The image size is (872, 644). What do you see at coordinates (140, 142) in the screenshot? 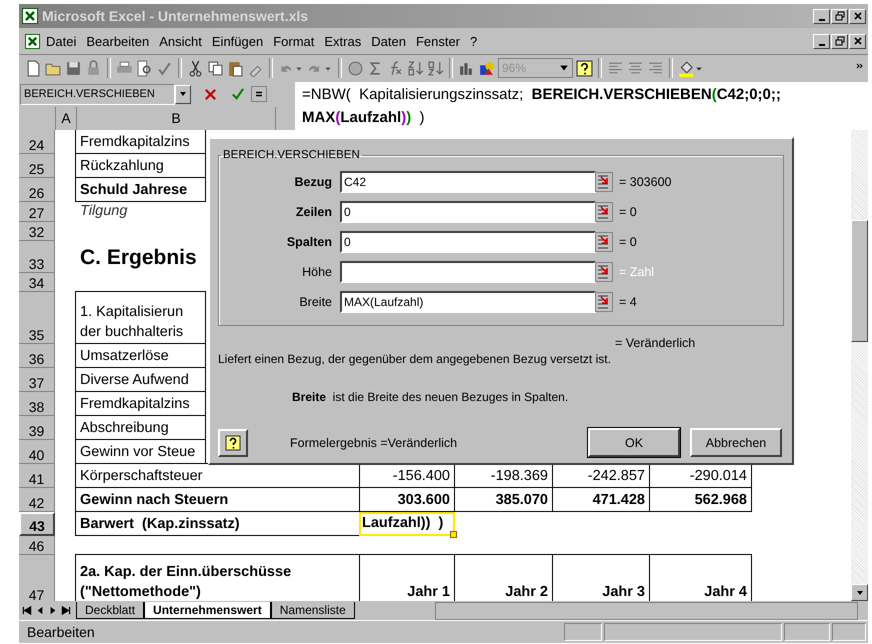
I see `table-cell: Fremdkapitalzins` at bounding box center [140, 142].